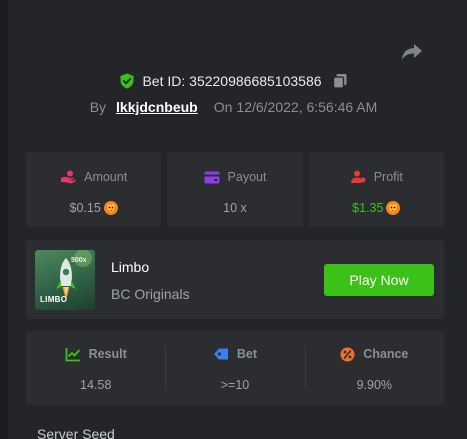 This screenshot has width=467, height=439. What do you see at coordinates (223, 107) in the screenshot?
I see `on-label: On` at bounding box center [223, 107].